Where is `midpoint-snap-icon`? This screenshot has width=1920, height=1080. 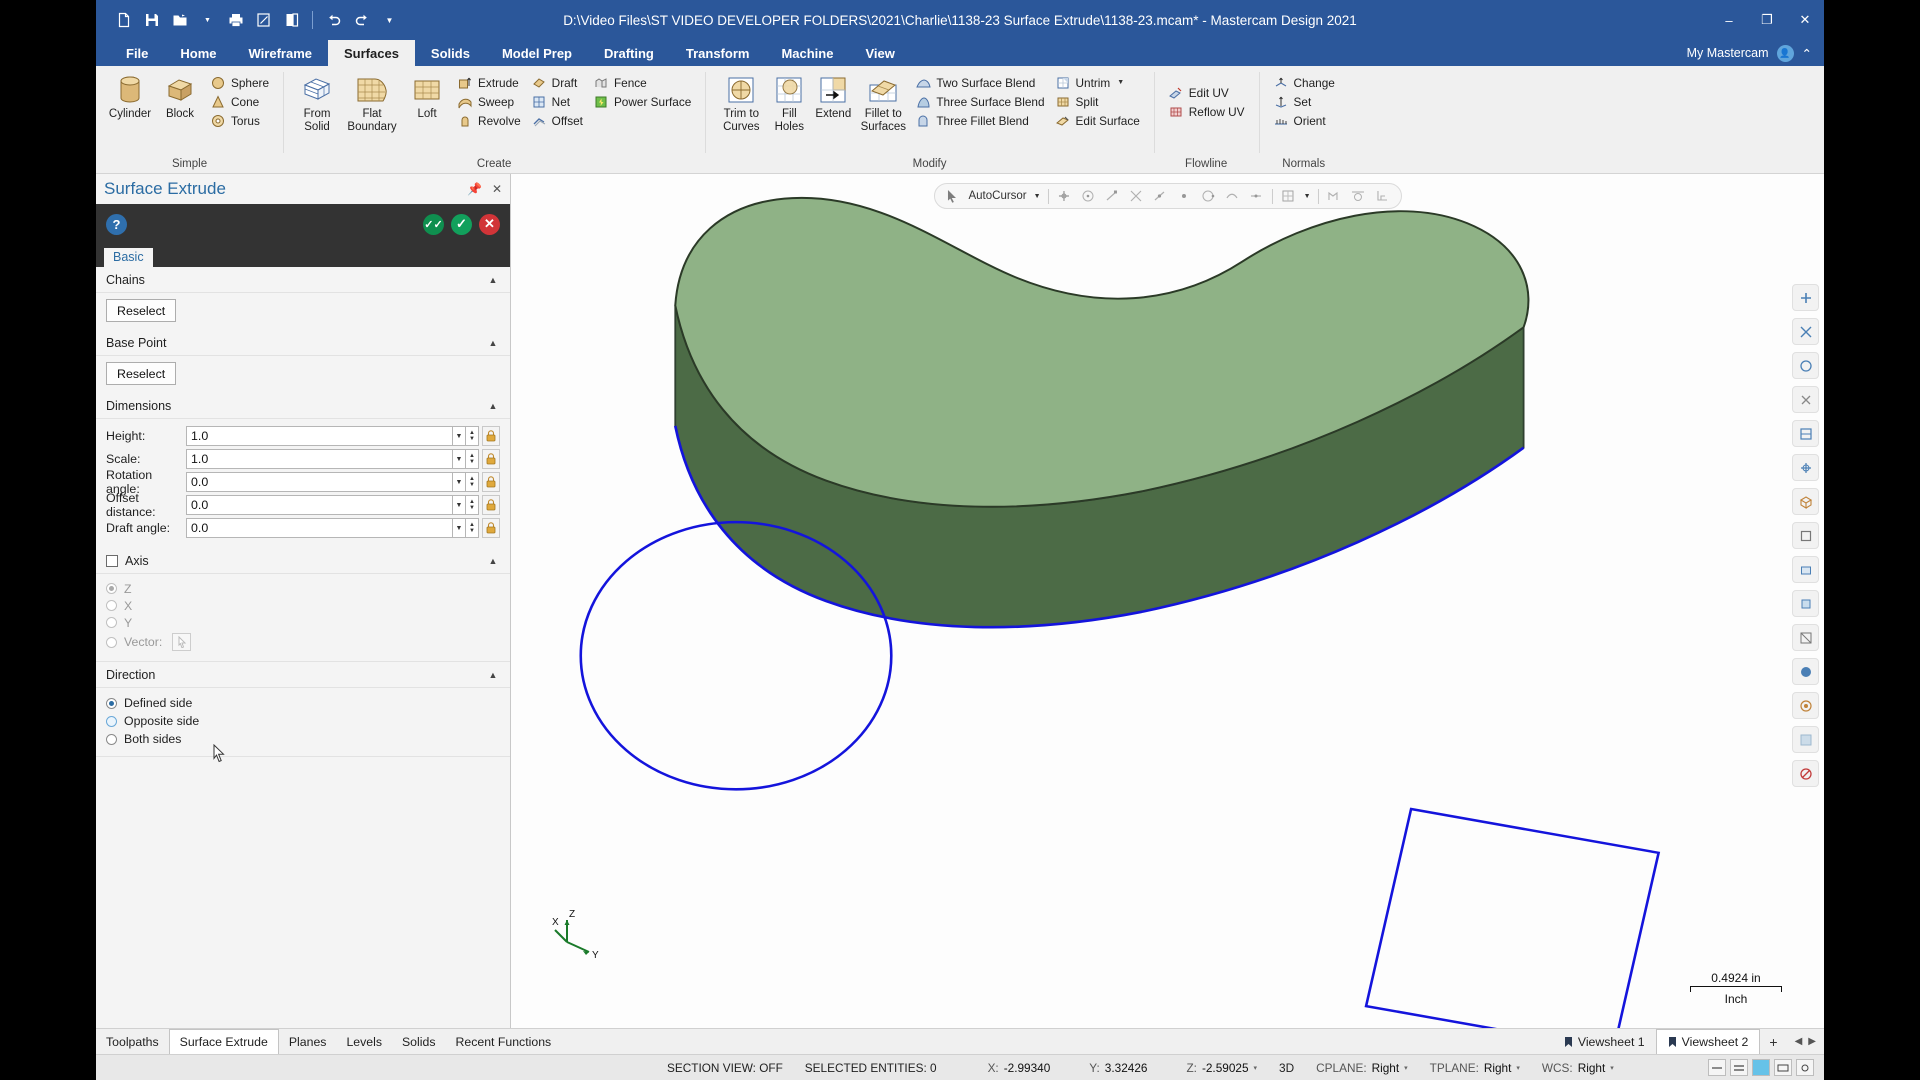
midpoint-snap-icon is located at coordinates (1160, 196).